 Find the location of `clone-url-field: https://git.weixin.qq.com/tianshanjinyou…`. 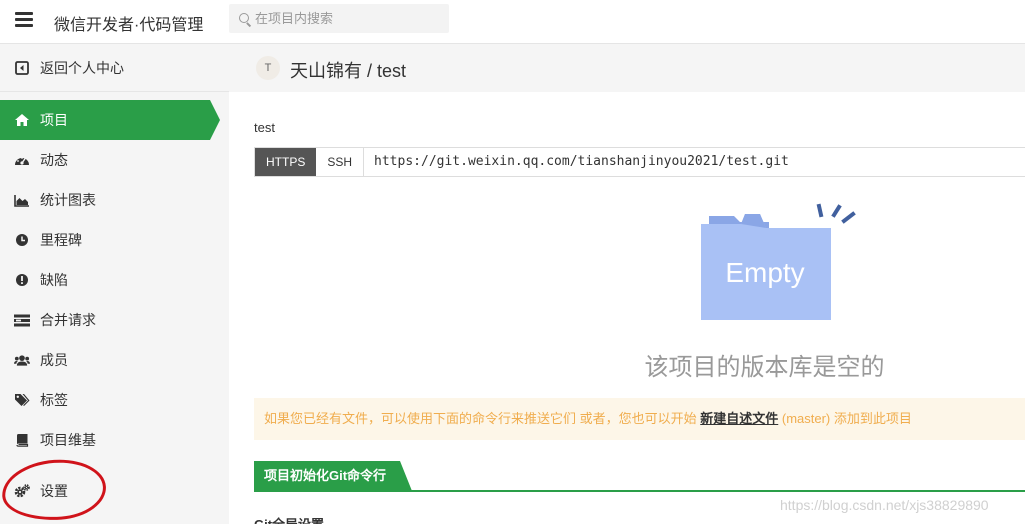

clone-url-field: https://git.weixin.qq.com/tianshanjinyou… is located at coordinates (576, 162).